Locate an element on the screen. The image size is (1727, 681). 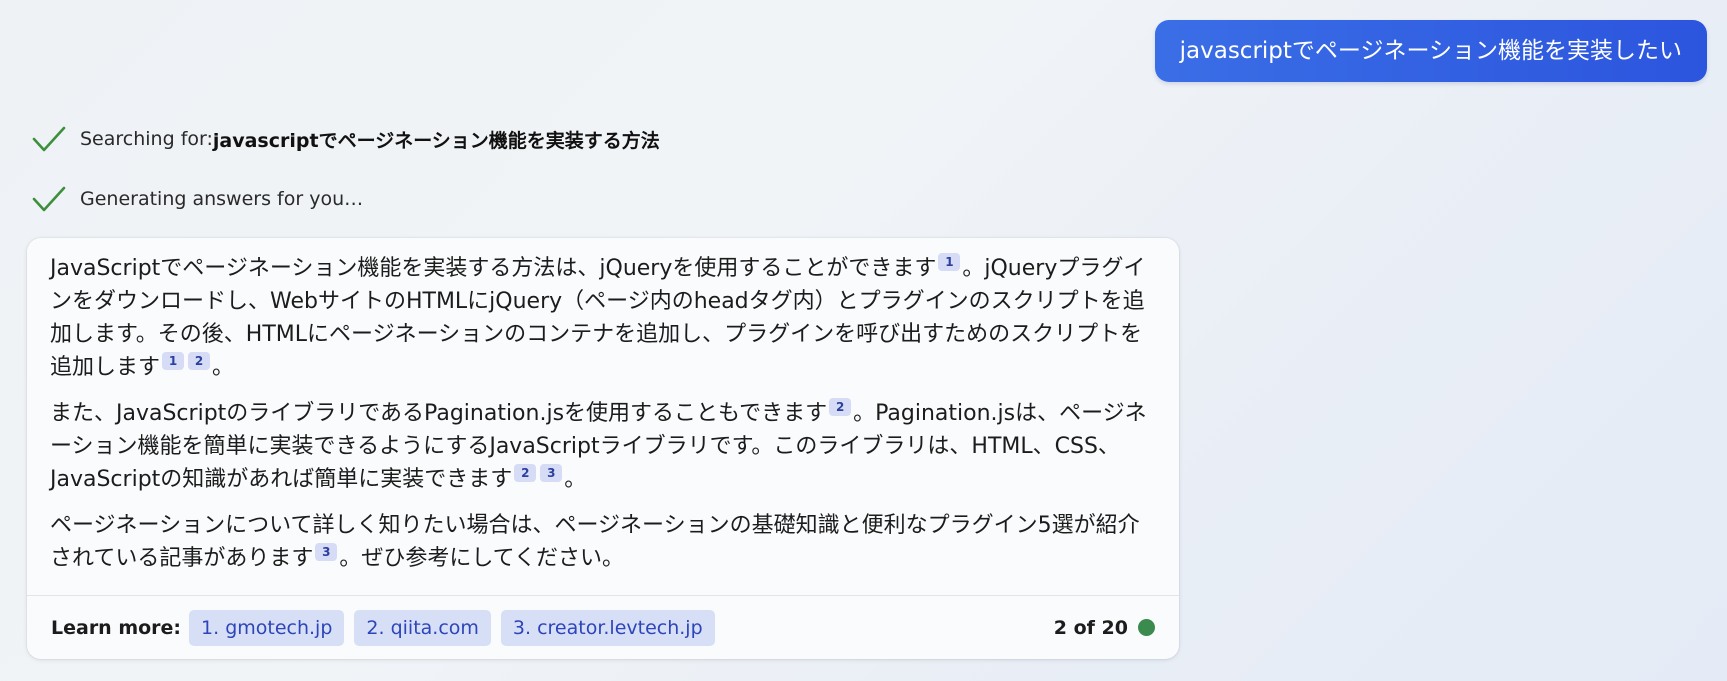
user-message-bubble: javascriptでページネーション機能を実装したい is located at coordinates (1430, 51).